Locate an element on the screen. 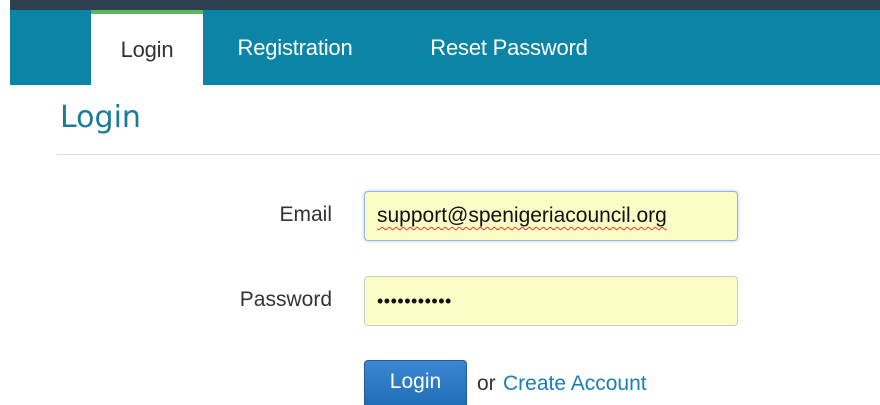 The image size is (880, 405). page-title: Login is located at coordinates (100, 117).